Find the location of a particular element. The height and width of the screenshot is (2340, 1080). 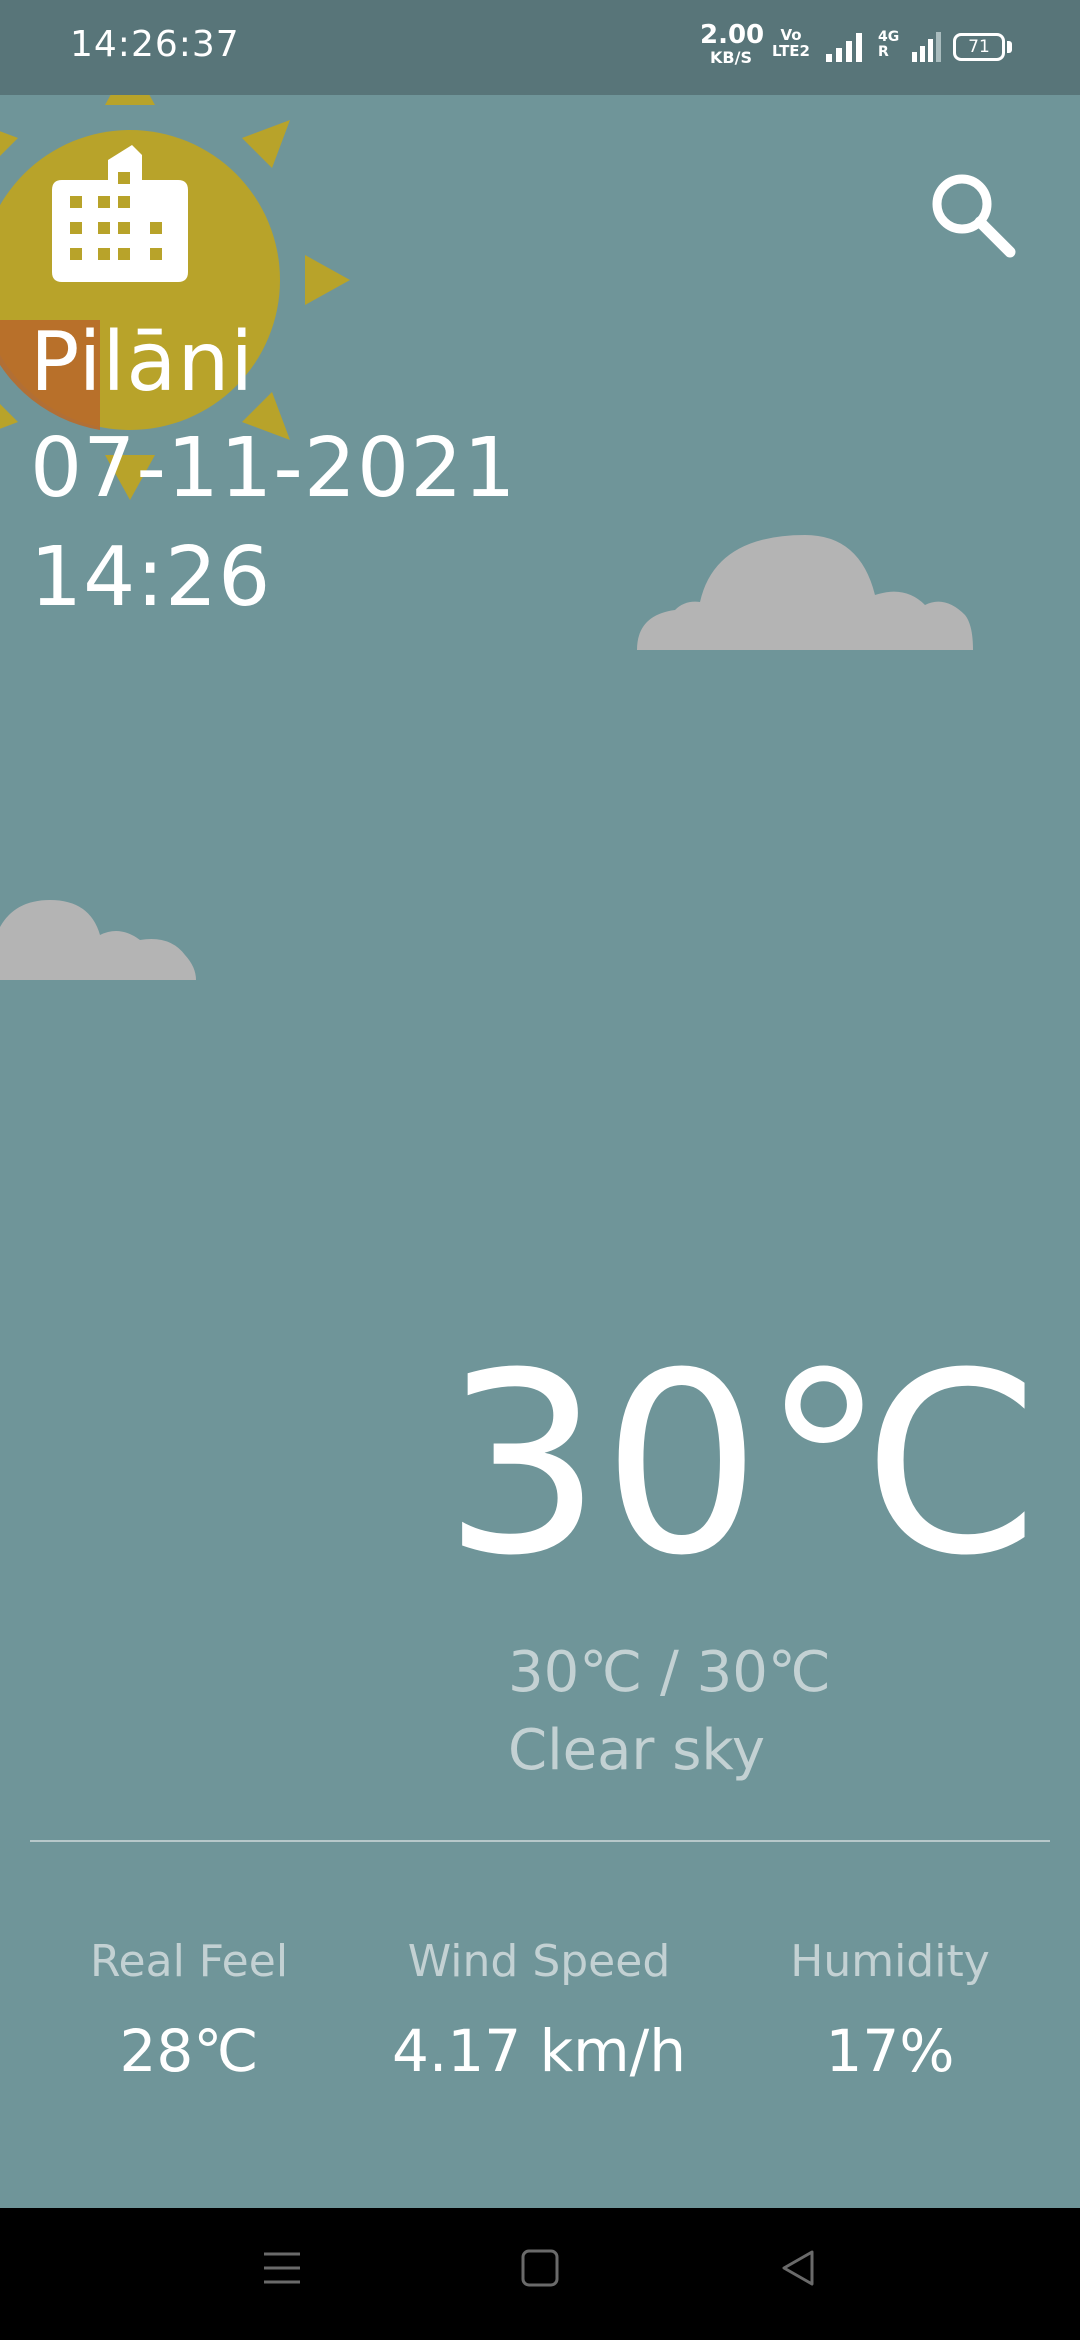

city-name: Pilāni is located at coordinates (142, 362).